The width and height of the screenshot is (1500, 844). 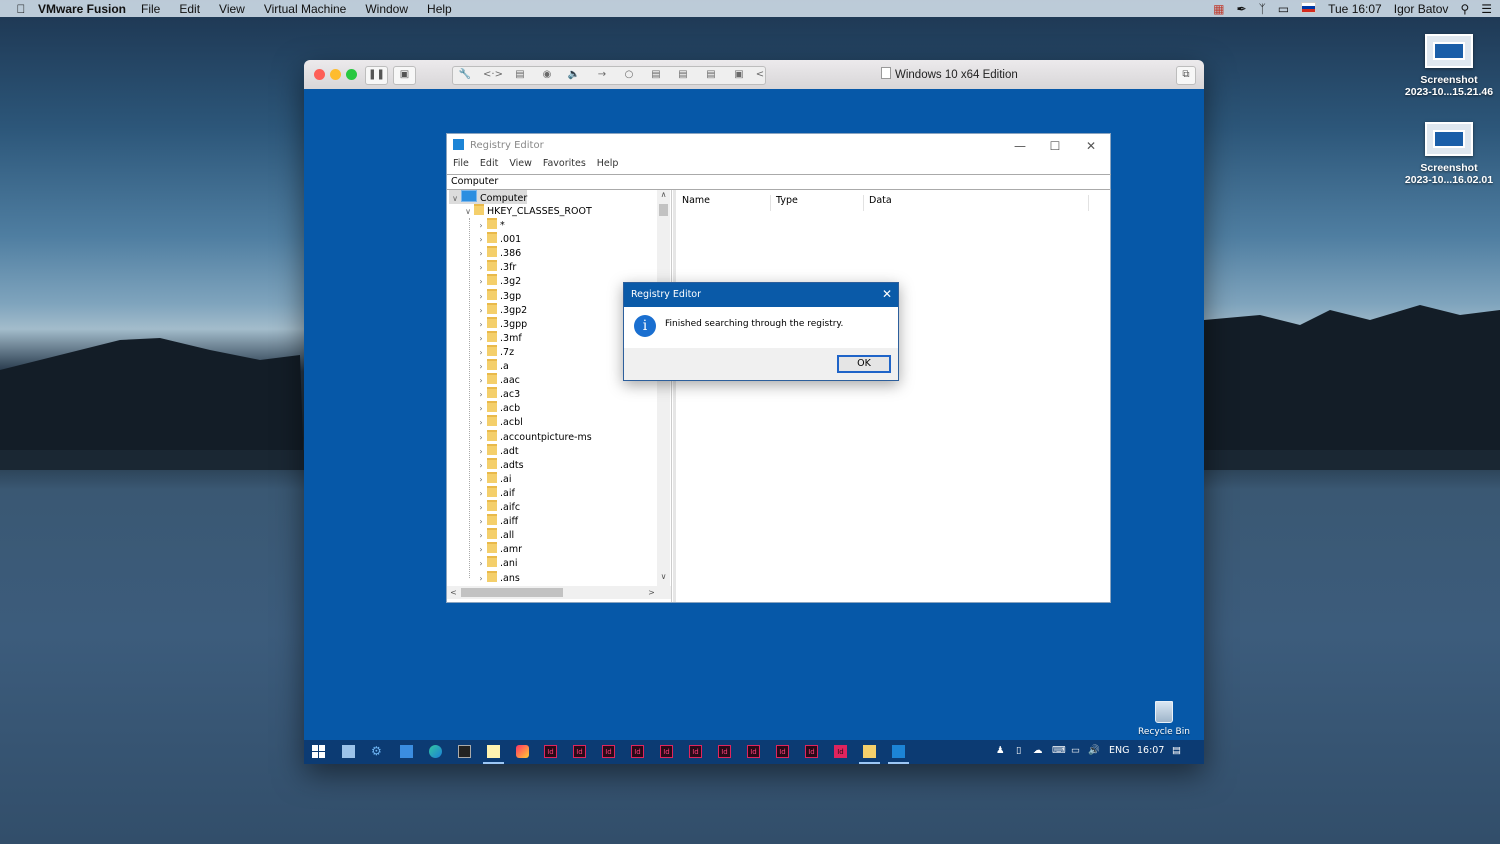 I want to click on menu-app-name: VMware Fusion, so click(x=82, y=9).